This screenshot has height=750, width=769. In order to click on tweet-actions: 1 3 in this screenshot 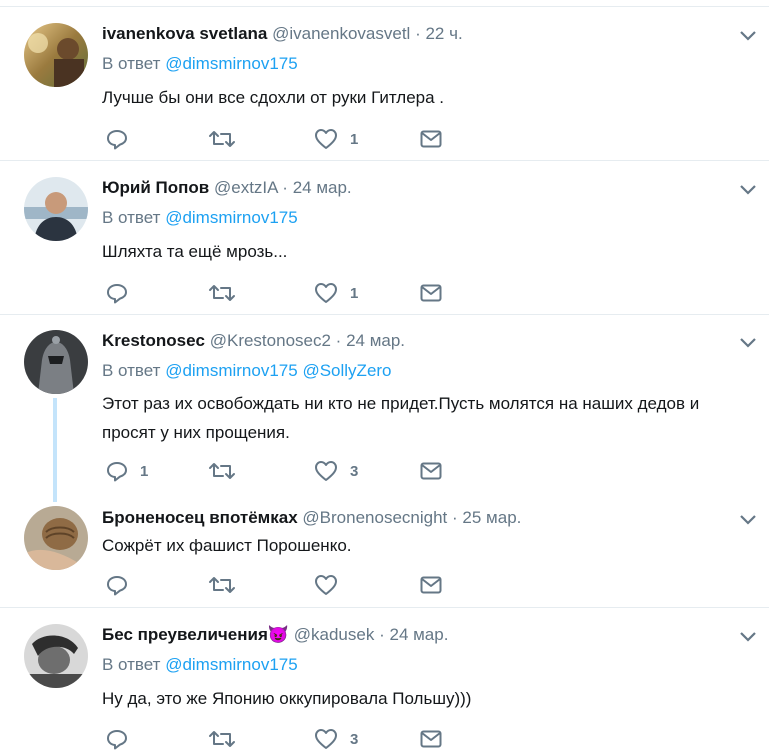, I will do `click(302, 471)`.